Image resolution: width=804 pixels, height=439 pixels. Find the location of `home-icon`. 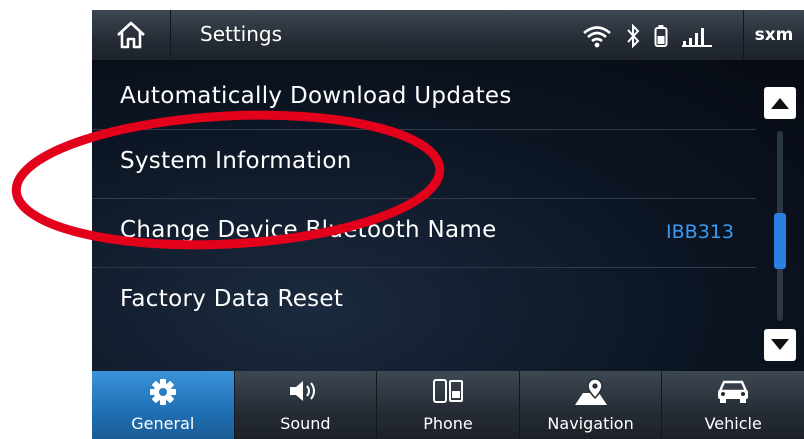

home-icon is located at coordinates (131, 35).